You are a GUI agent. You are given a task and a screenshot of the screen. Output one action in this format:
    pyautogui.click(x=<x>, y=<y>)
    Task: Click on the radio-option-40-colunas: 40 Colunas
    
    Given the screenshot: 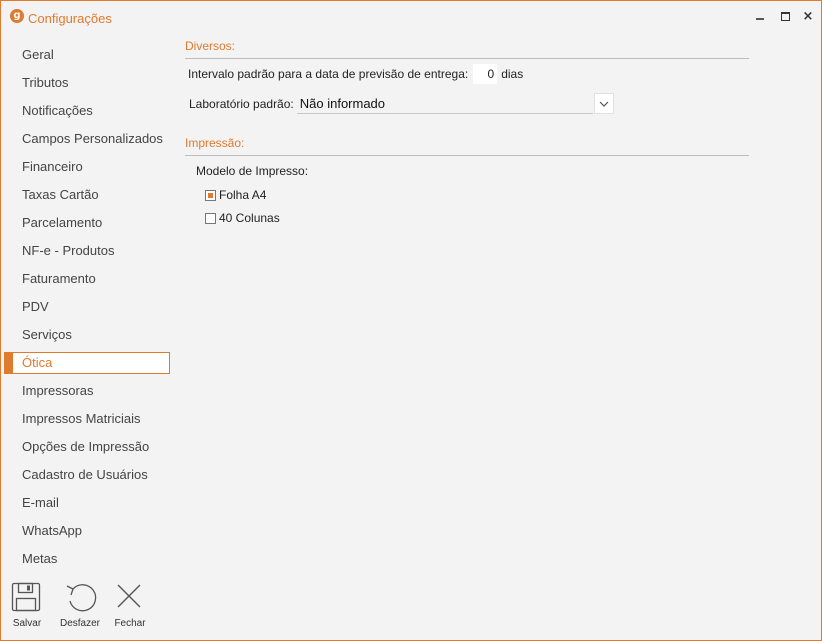 What is the action you would take?
    pyautogui.click(x=477, y=218)
    